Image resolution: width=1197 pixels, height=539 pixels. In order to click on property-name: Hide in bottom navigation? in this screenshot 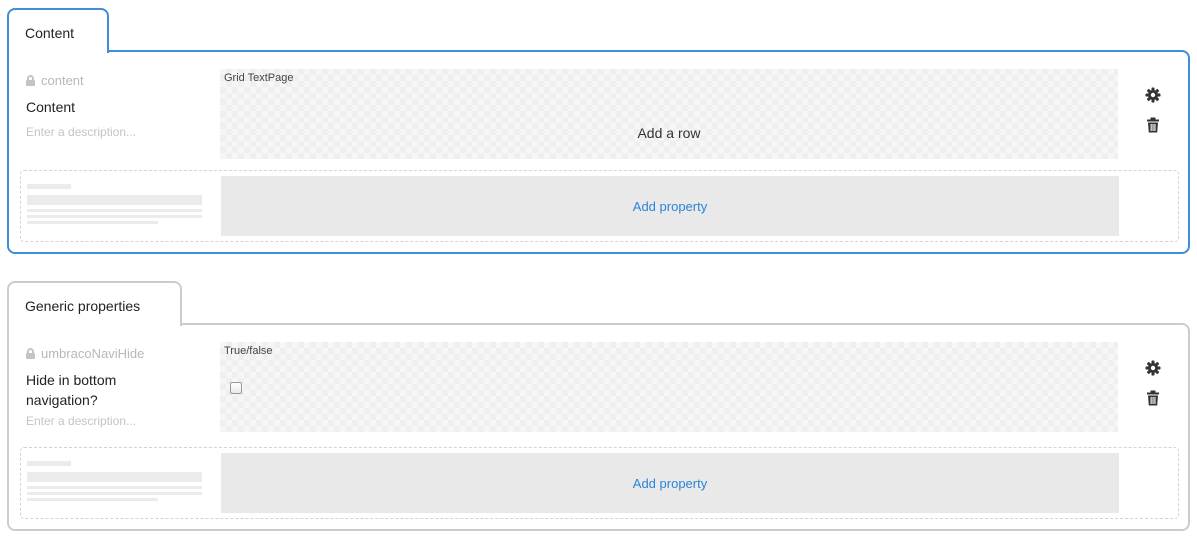, I will do `click(101, 390)`.